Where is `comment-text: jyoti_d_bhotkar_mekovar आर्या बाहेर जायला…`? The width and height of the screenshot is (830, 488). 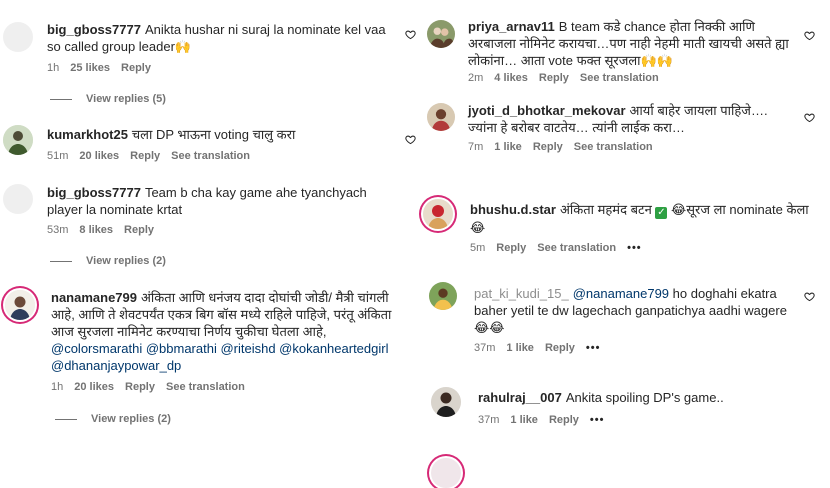
comment-text: jyoti_d_bhotkar_mekovar आर्या बाहेर जायला… is located at coordinates (628, 119).